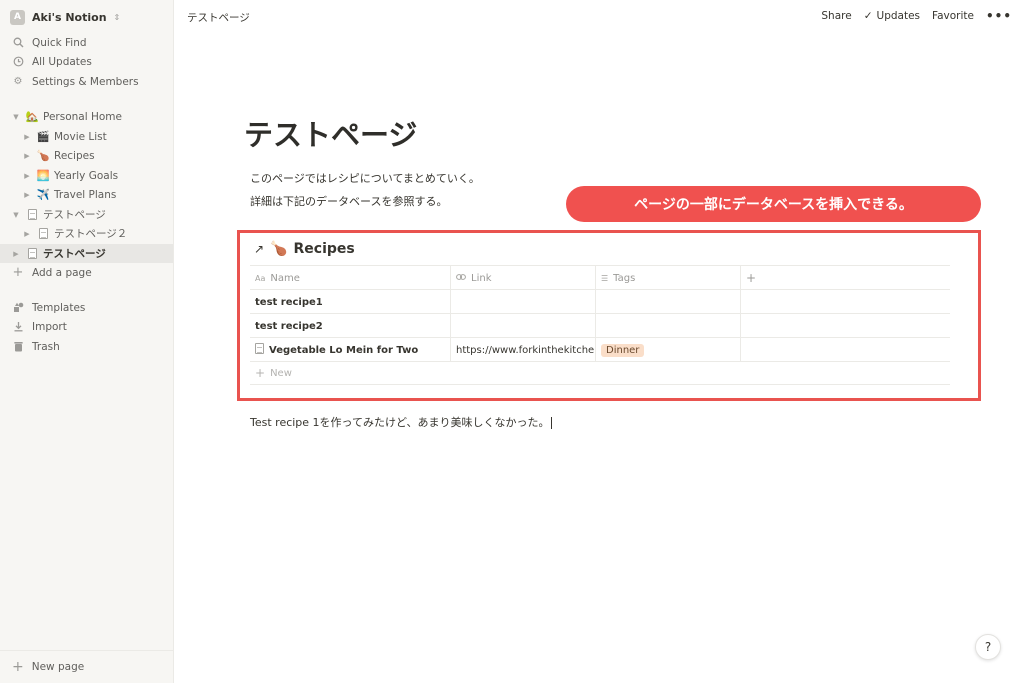 The width and height of the screenshot is (1024, 683). I want to click on sidebar-item-label: テストページ, so click(74, 254).